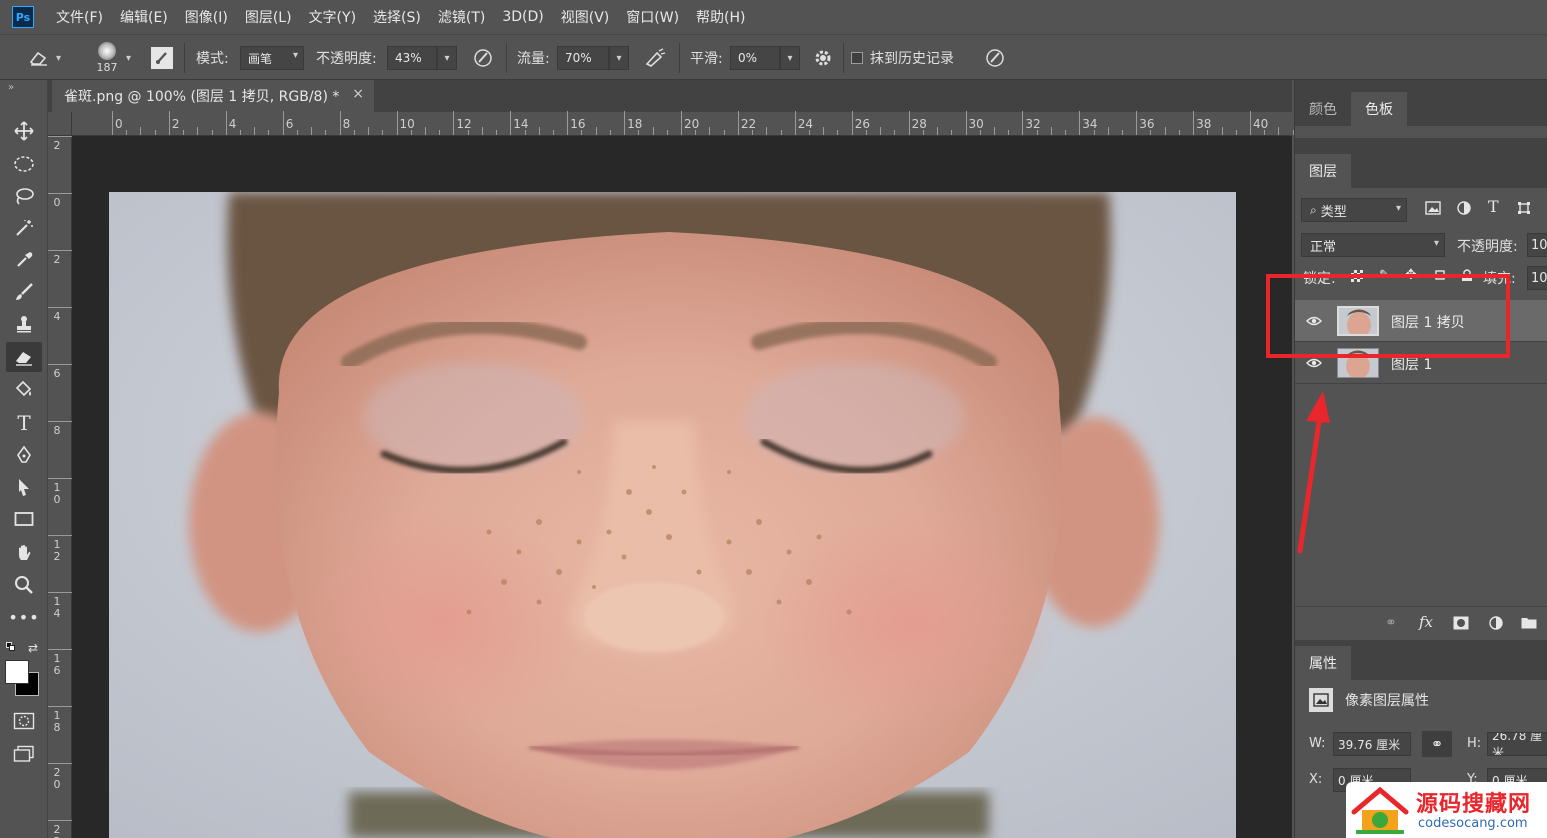 The image size is (1547, 838). What do you see at coordinates (24, 423) in the screenshot?
I see `type-tool-icon: T` at bounding box center [24, 423].